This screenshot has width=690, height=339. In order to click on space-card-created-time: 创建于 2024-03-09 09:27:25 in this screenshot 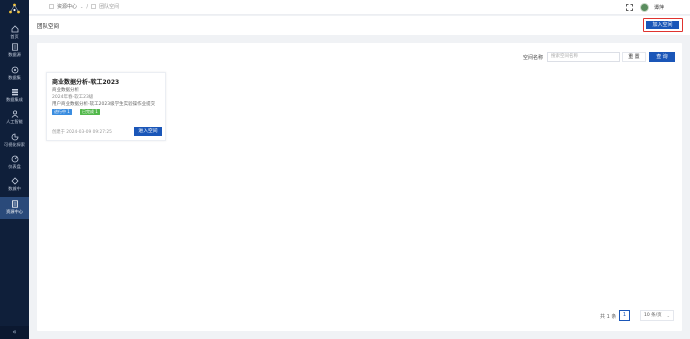, I will do `click(82, 132)`.